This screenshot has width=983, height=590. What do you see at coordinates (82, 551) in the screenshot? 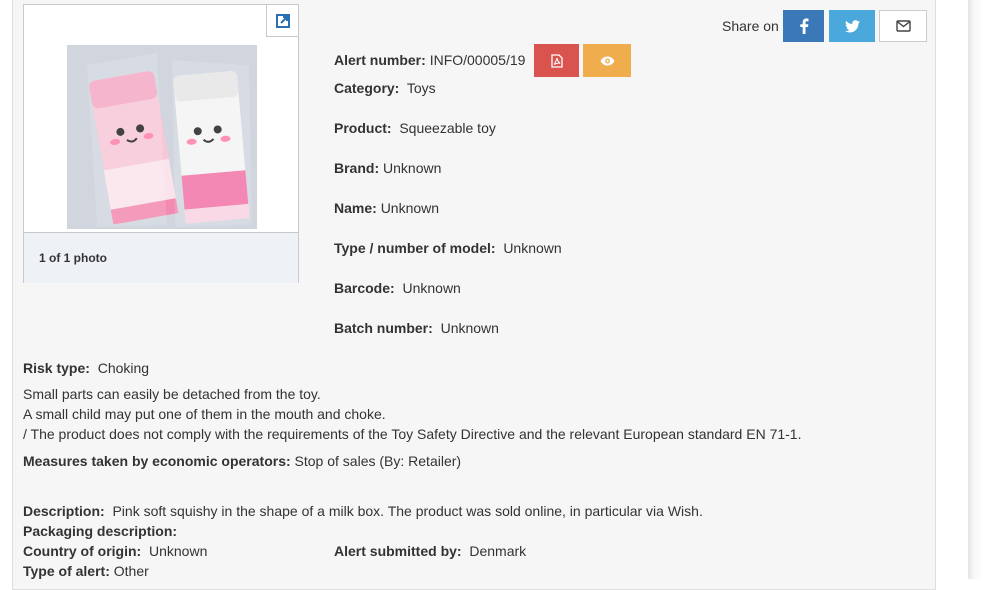
I see `origin-label: Country of origin:` at bounding box center [82, 551].